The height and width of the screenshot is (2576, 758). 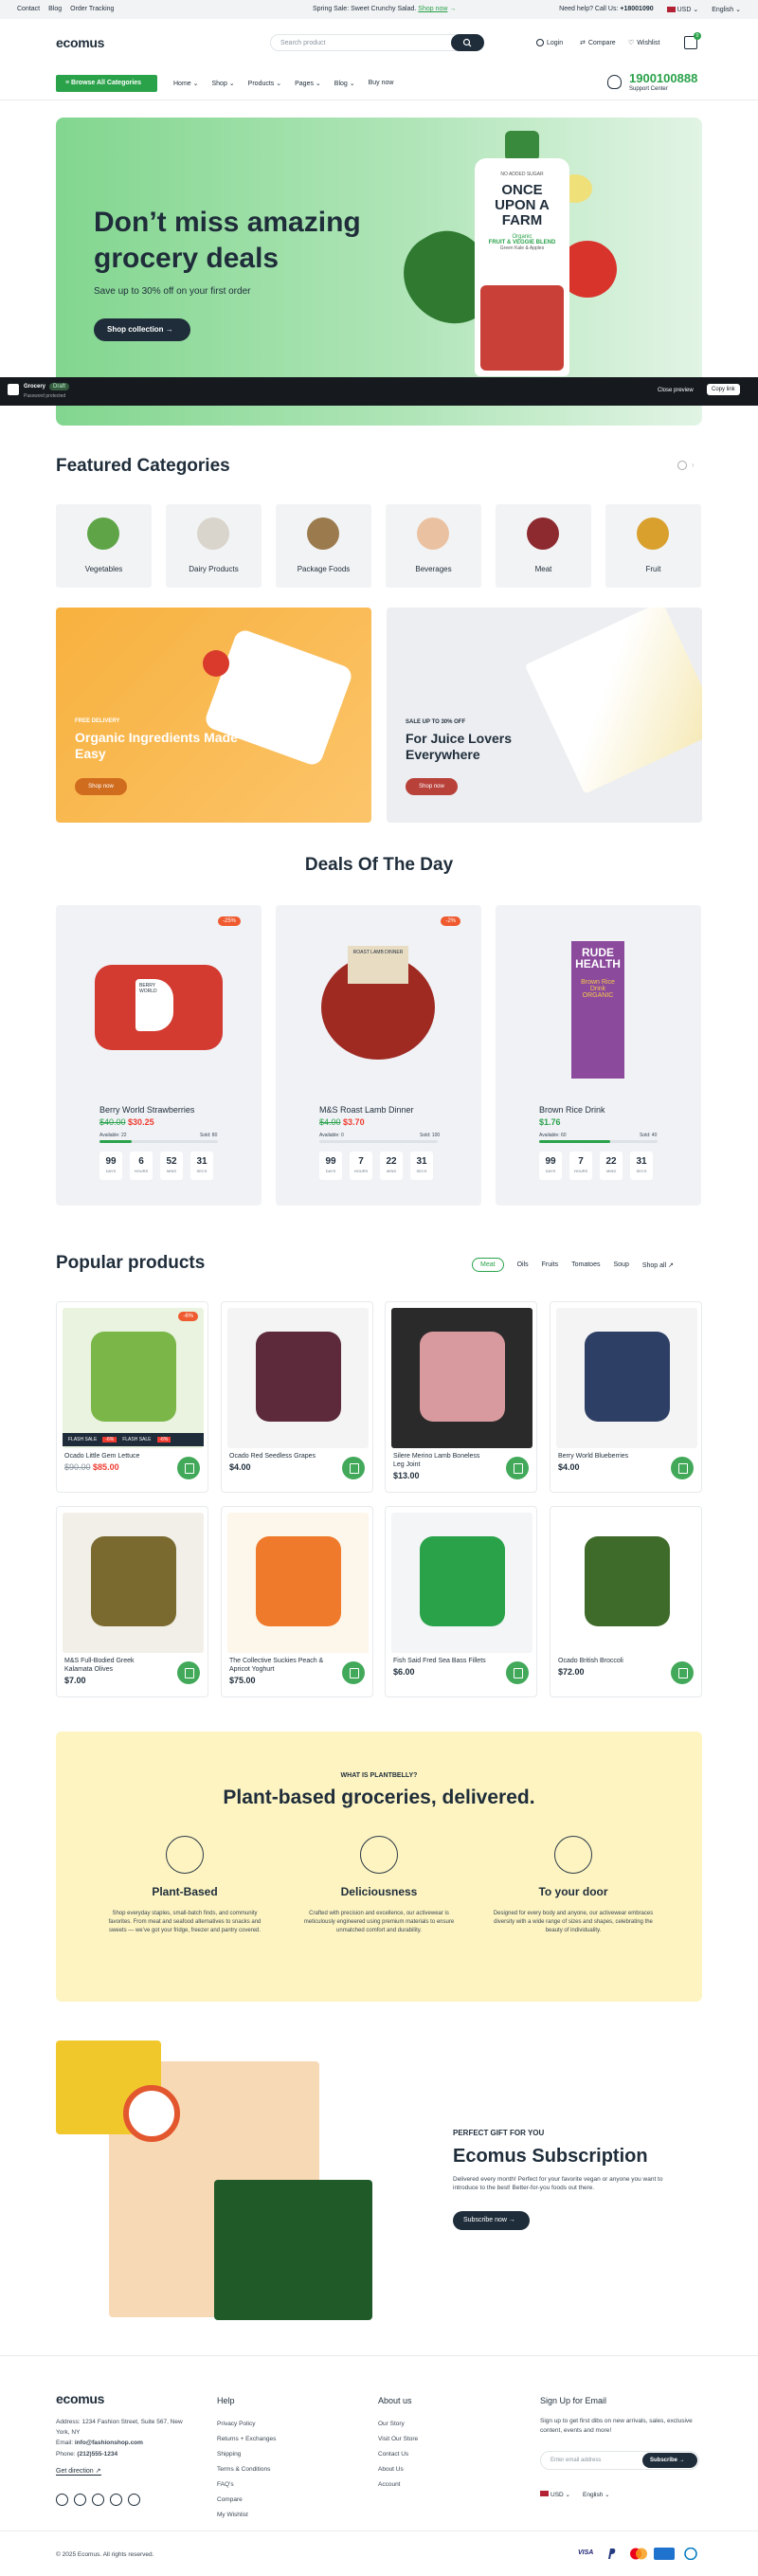 I want to click on footer-link: About Us, so click(x=398, y=2469).